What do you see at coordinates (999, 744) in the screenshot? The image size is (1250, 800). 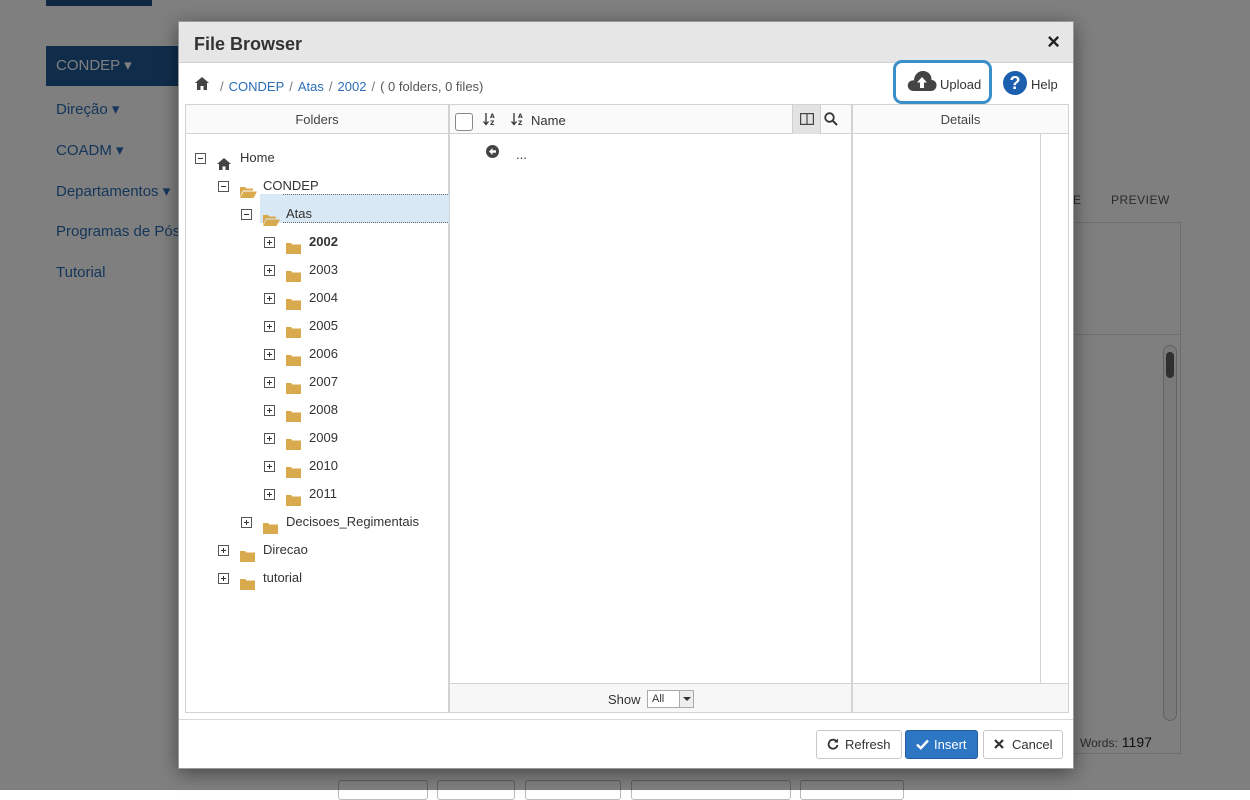 I see `times-icon` at bounding box center [999, 744].